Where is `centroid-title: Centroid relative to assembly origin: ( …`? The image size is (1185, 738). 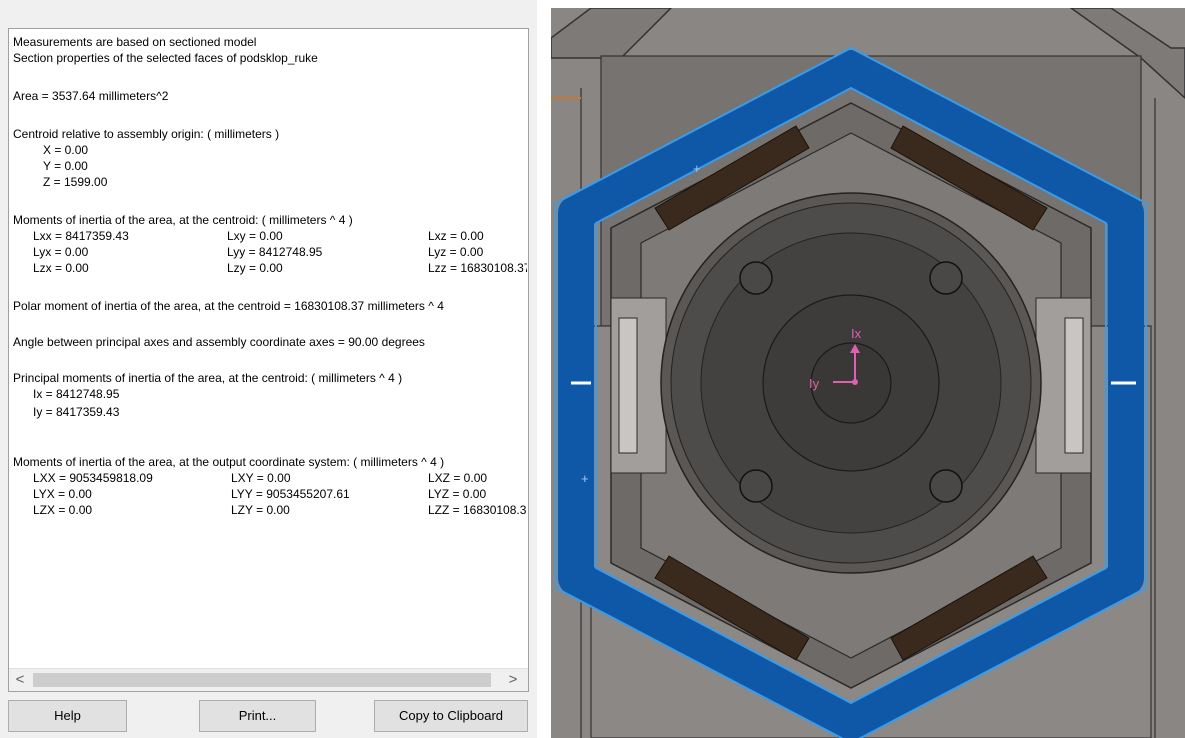 centroid-title: Centroid relative to assembly origin: ( … is located at coordinates (146, 134).